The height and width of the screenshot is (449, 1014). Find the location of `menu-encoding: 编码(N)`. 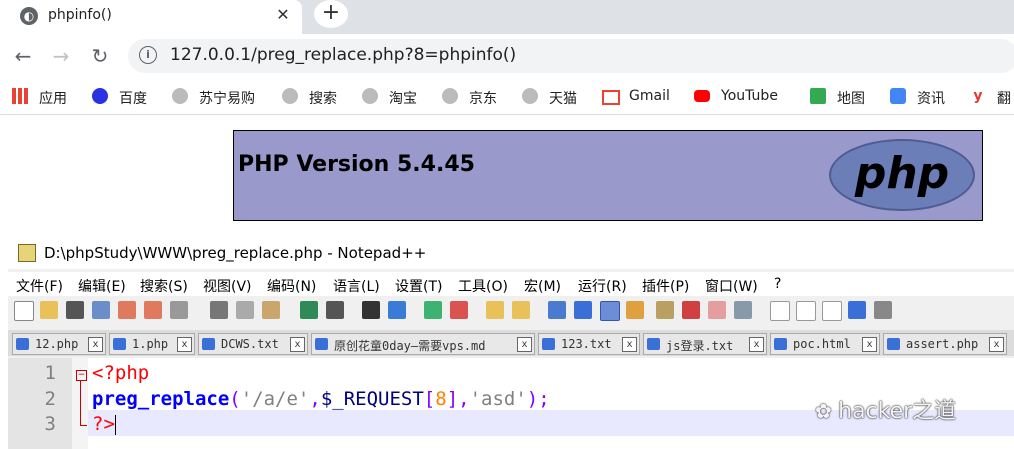

menu-encoding: 编码(N) is located at coordinates (291, 286).